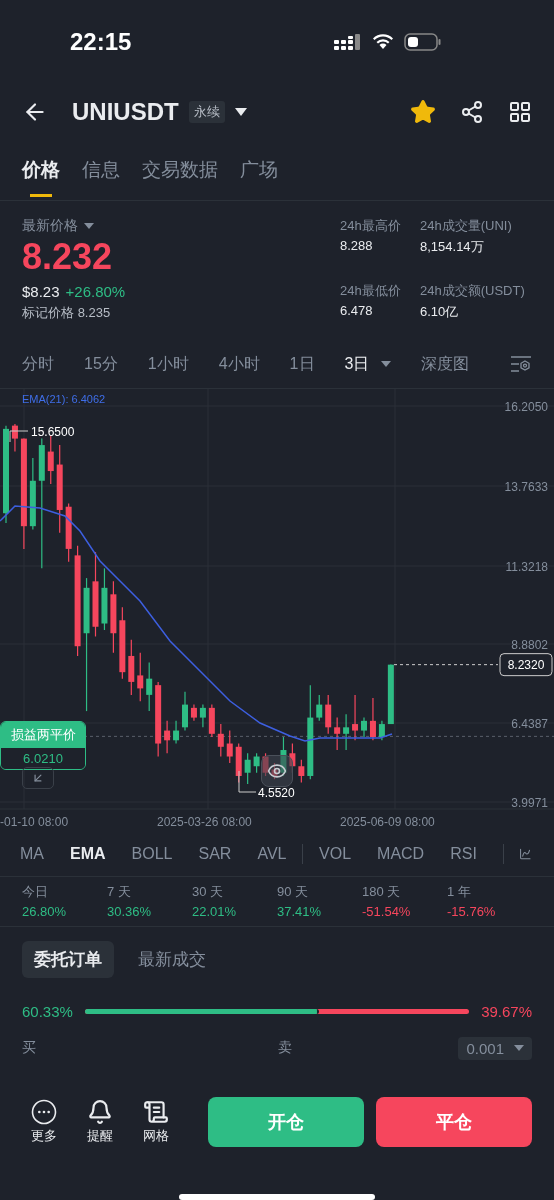 The width and height of the screenshot is (554, 1200). I want to click on battery-icon, so click(423, 41).